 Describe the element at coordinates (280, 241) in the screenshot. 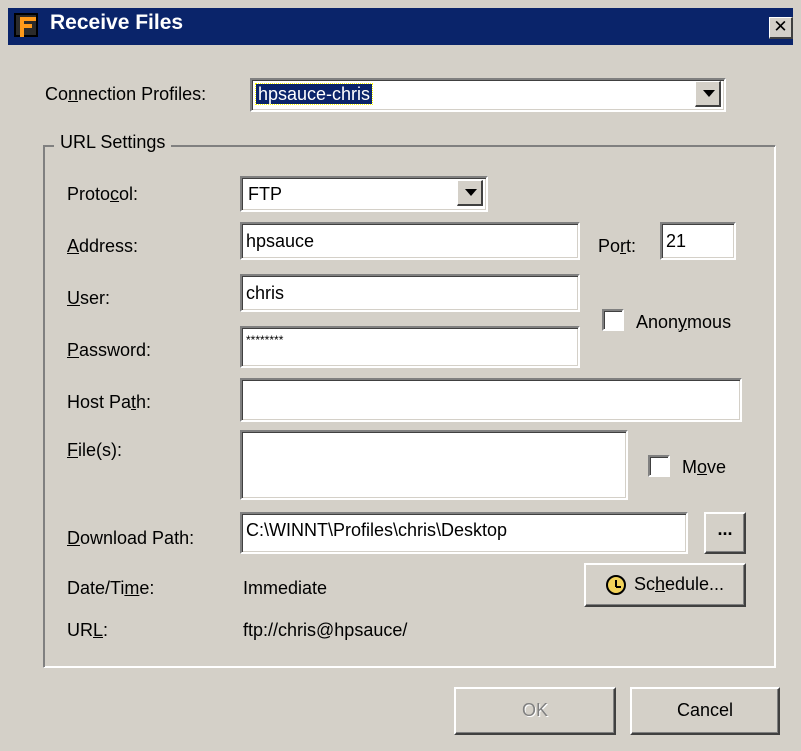

I see `address-value: hpsauce` at that location.